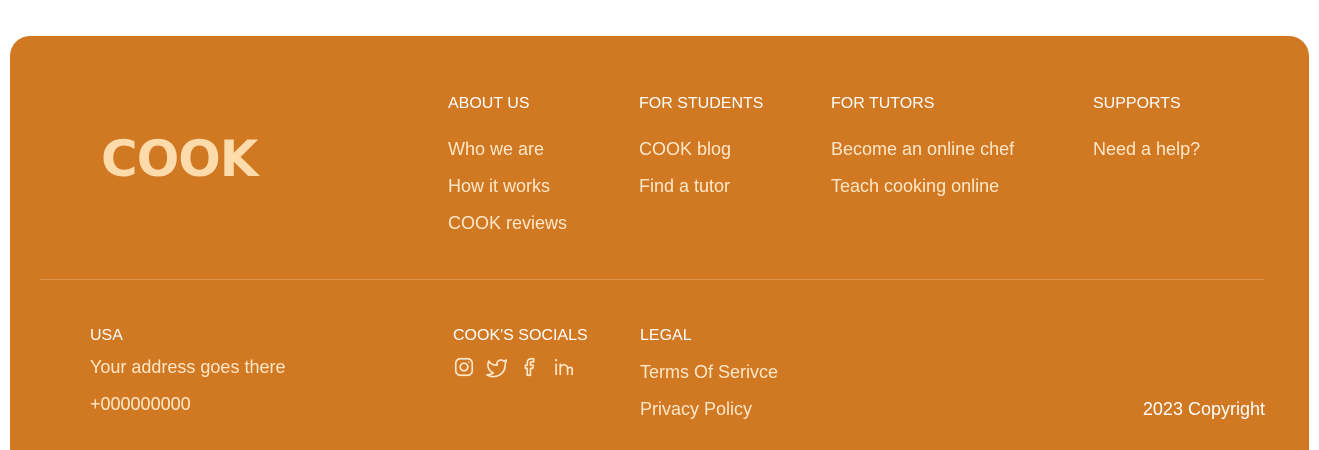 This screenshot has width=1319, height=450. Describe the element at coordinates (1146, 149) in the screenshot. I see `link-need-a-help: Need a help?` at that location.